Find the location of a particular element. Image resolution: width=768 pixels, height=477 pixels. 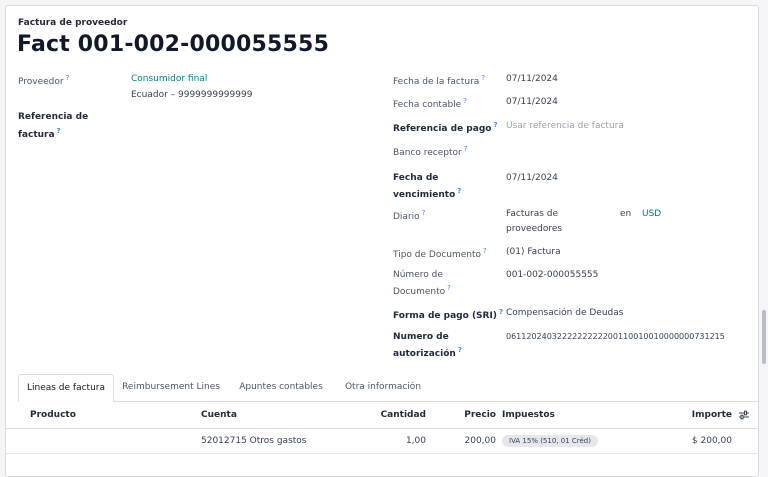

cell-precio: 200,00 is located at coordinates (471, 441).